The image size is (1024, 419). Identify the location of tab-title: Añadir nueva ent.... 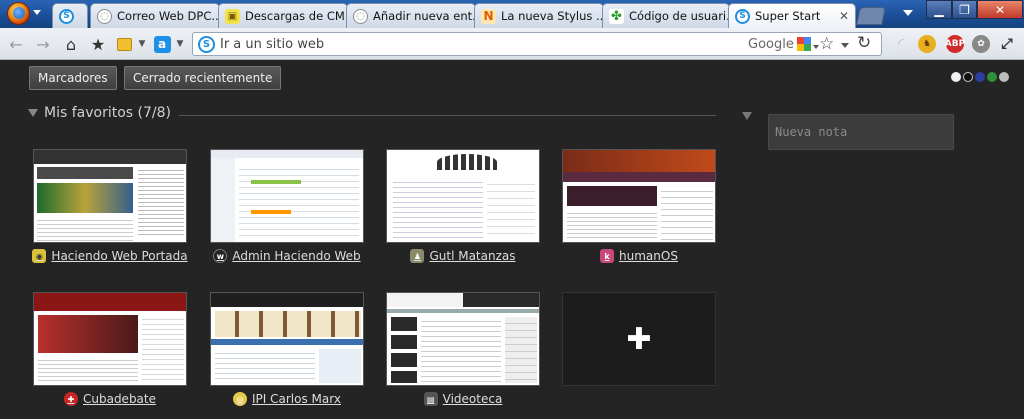
(424, 16).